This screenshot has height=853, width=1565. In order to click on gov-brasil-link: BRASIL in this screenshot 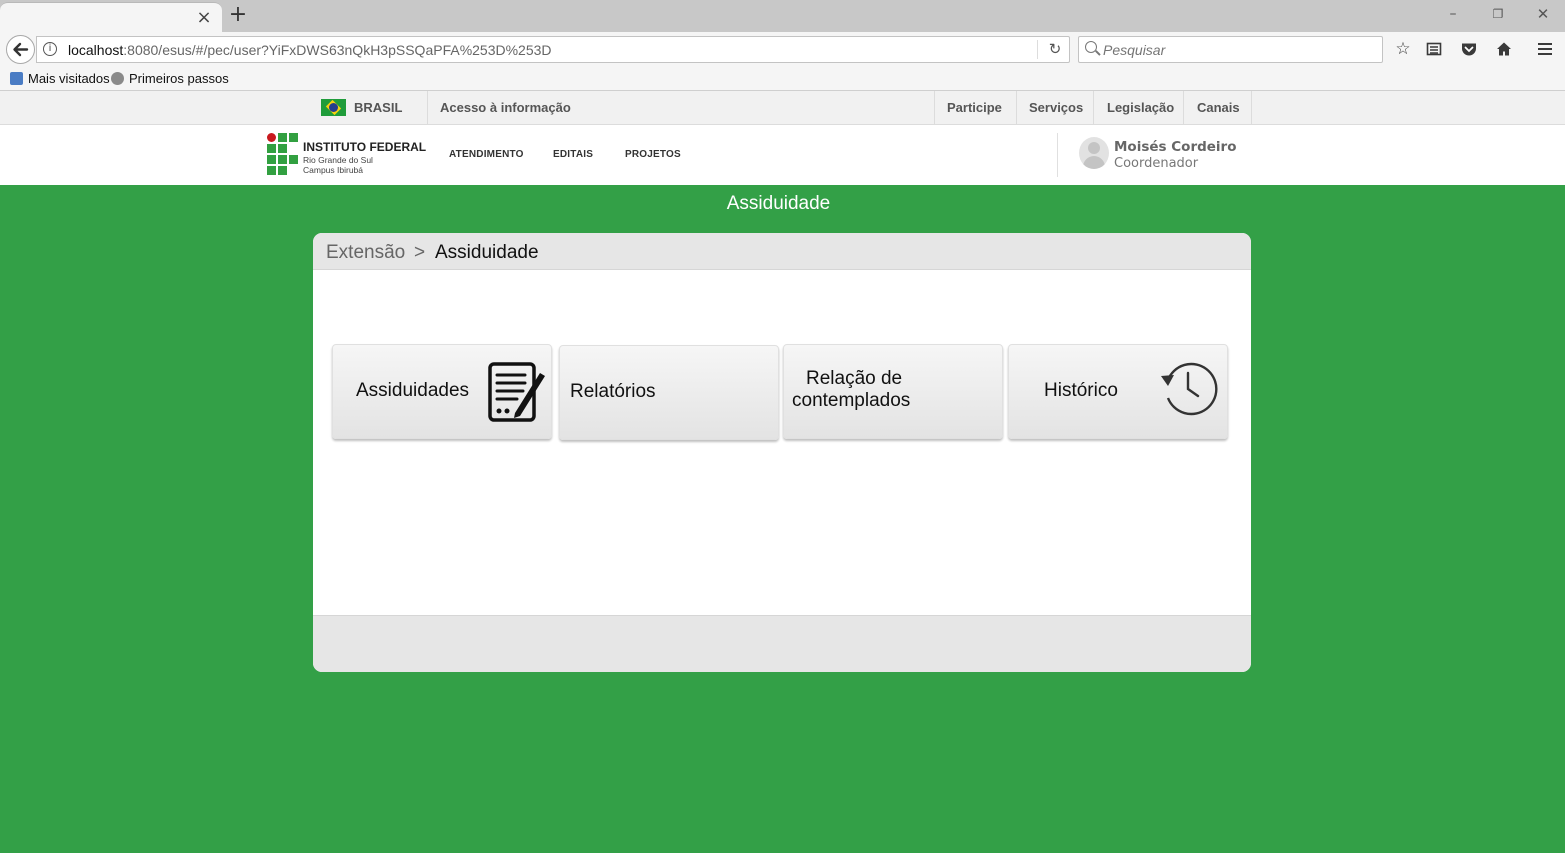, I will do `click(378, 108)`.